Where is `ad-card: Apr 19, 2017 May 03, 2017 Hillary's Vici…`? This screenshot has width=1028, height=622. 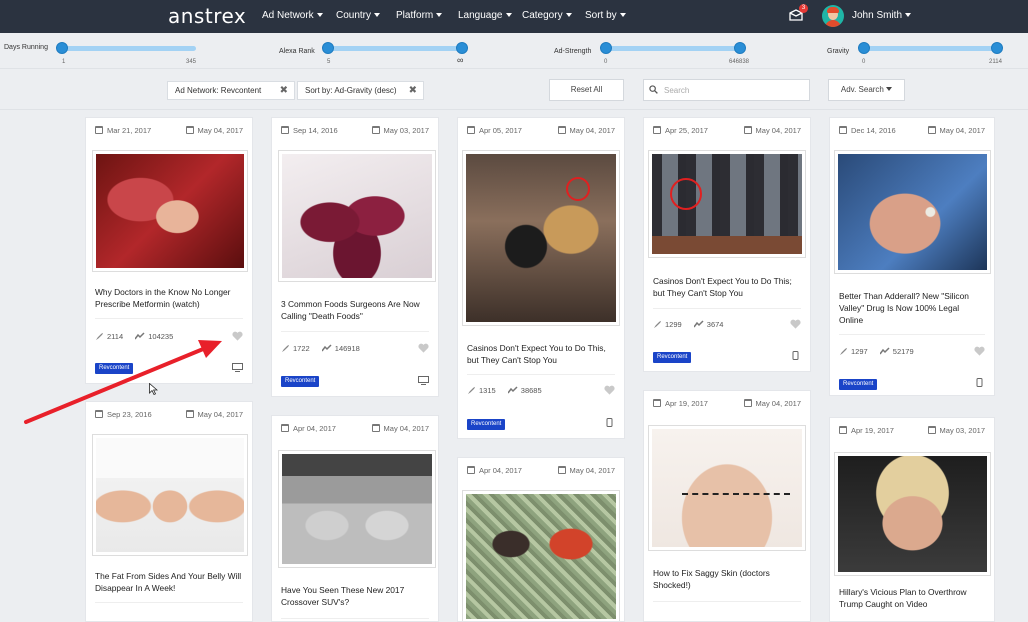 ad-card: Apr 19, 2017 May 03, 2017 Hillary's Vici… is located at coordinates (912, 519).